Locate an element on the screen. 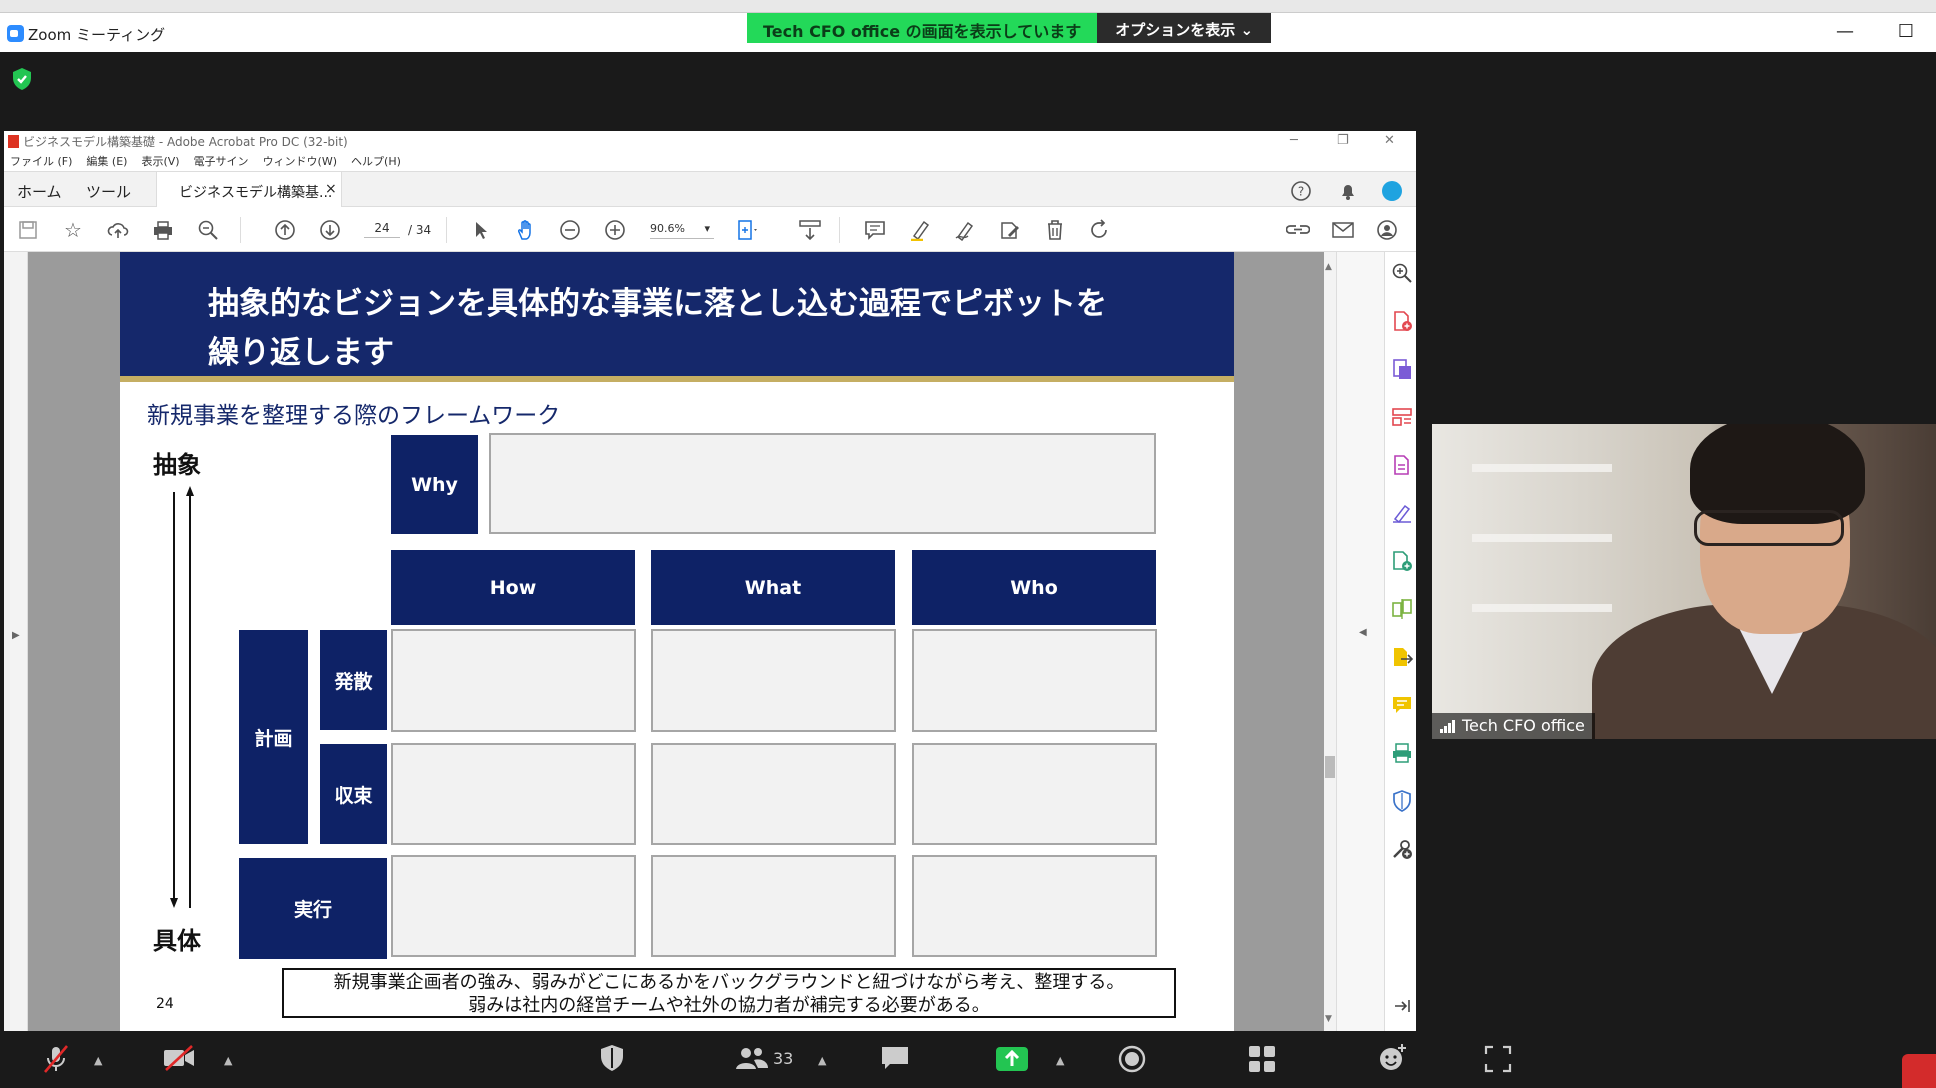 This screenshot has width=1936, height=1088. save-icon is located at coordinates (28, 230).